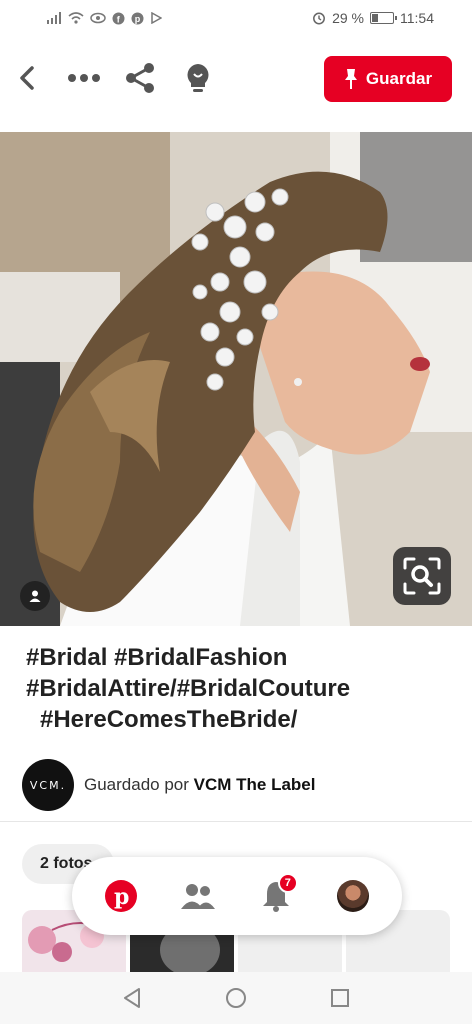  I want to click on home-pinterest-icon: p, so click(120, 896).